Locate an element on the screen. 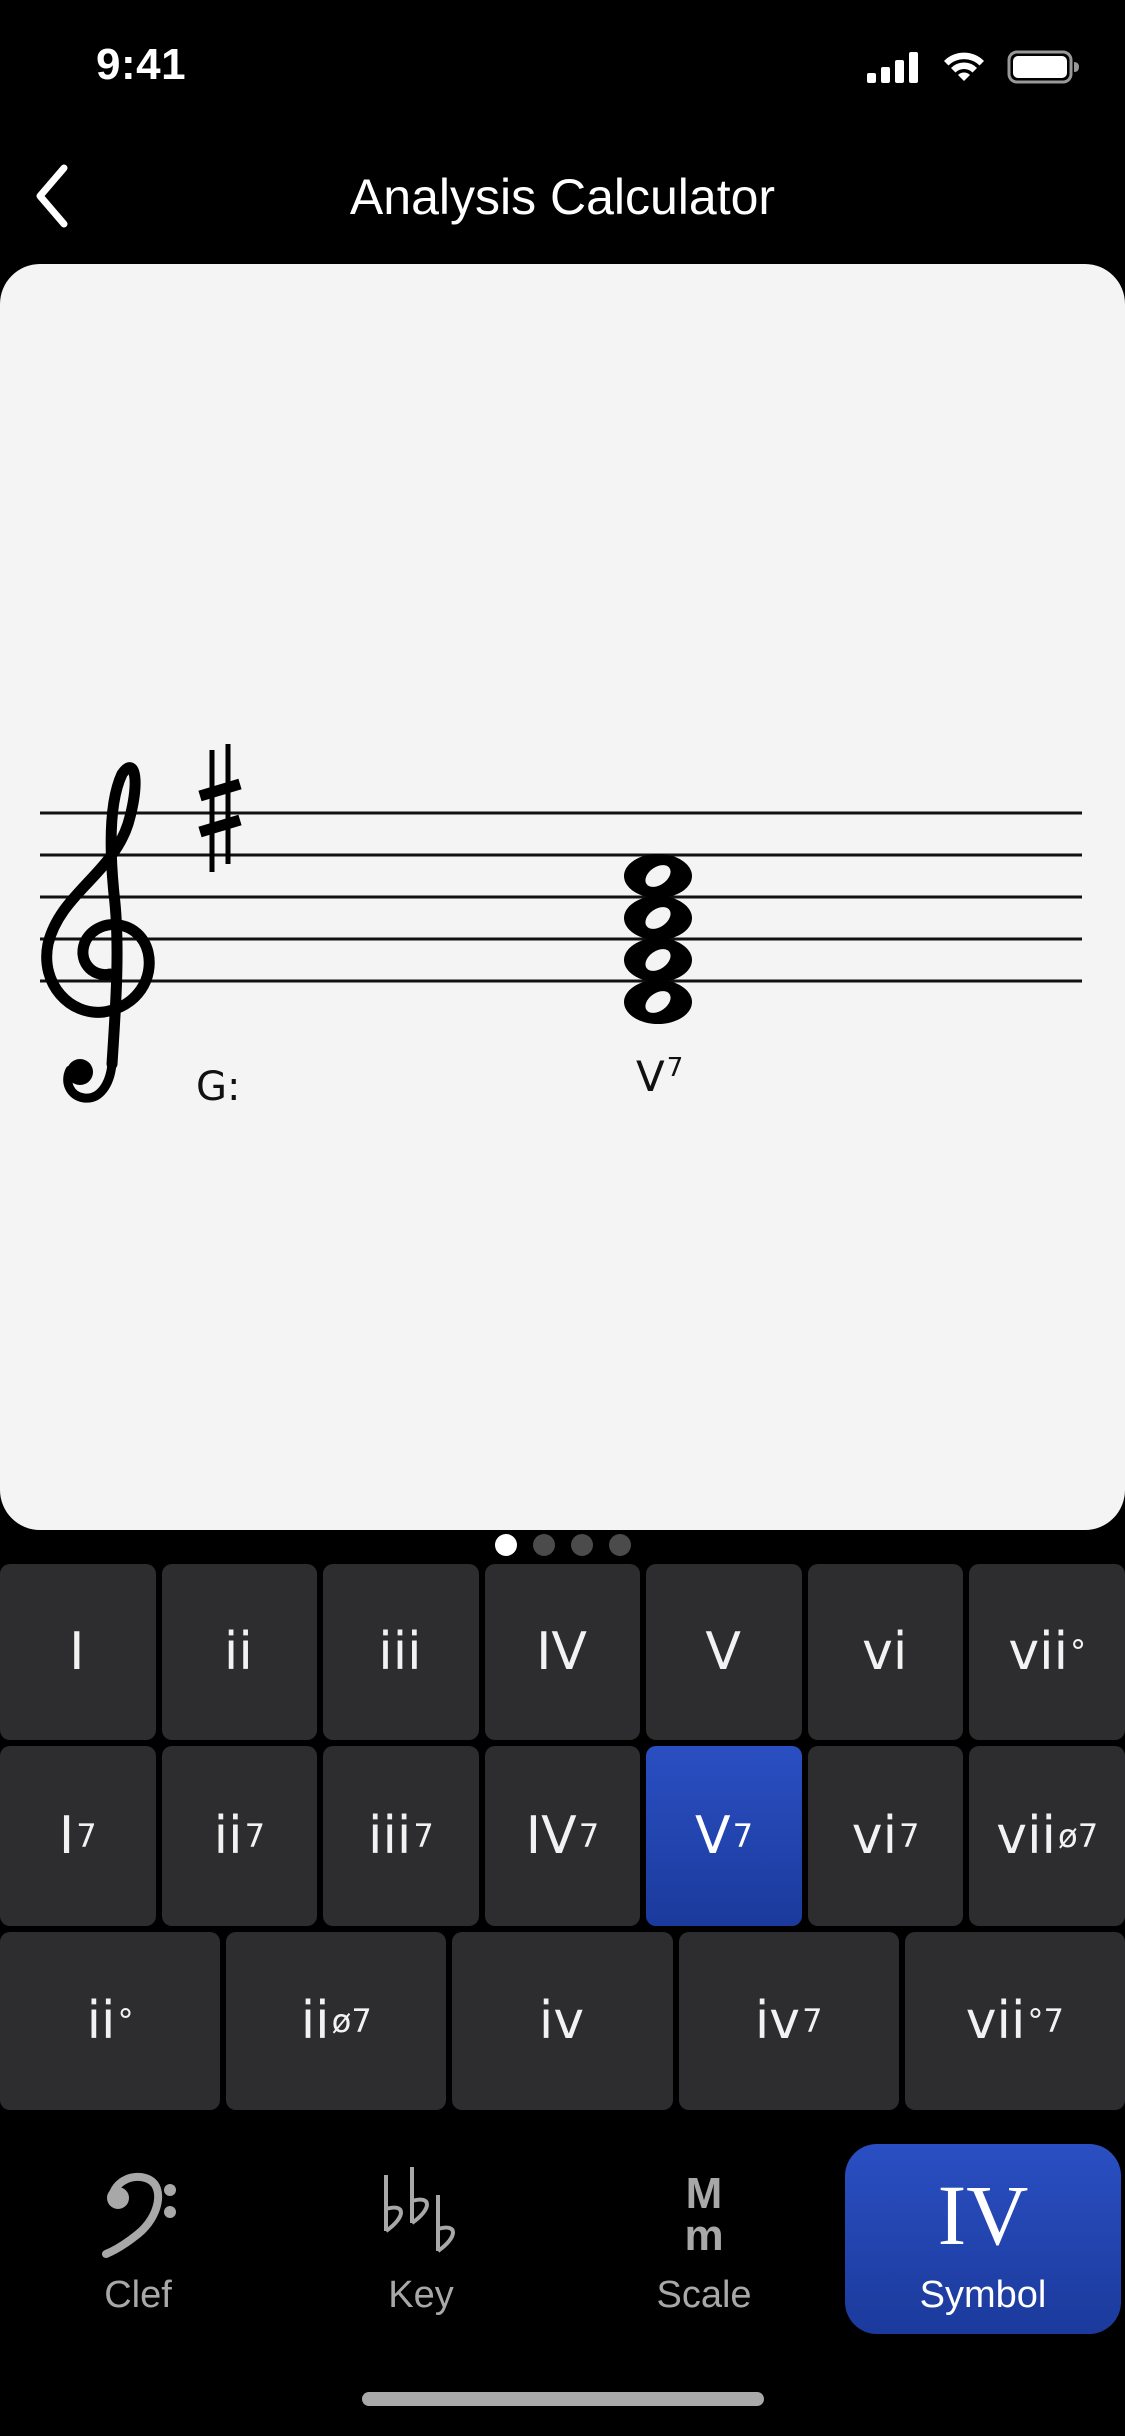  roman-numeral-text: V is located at coordinates (650, 1076).